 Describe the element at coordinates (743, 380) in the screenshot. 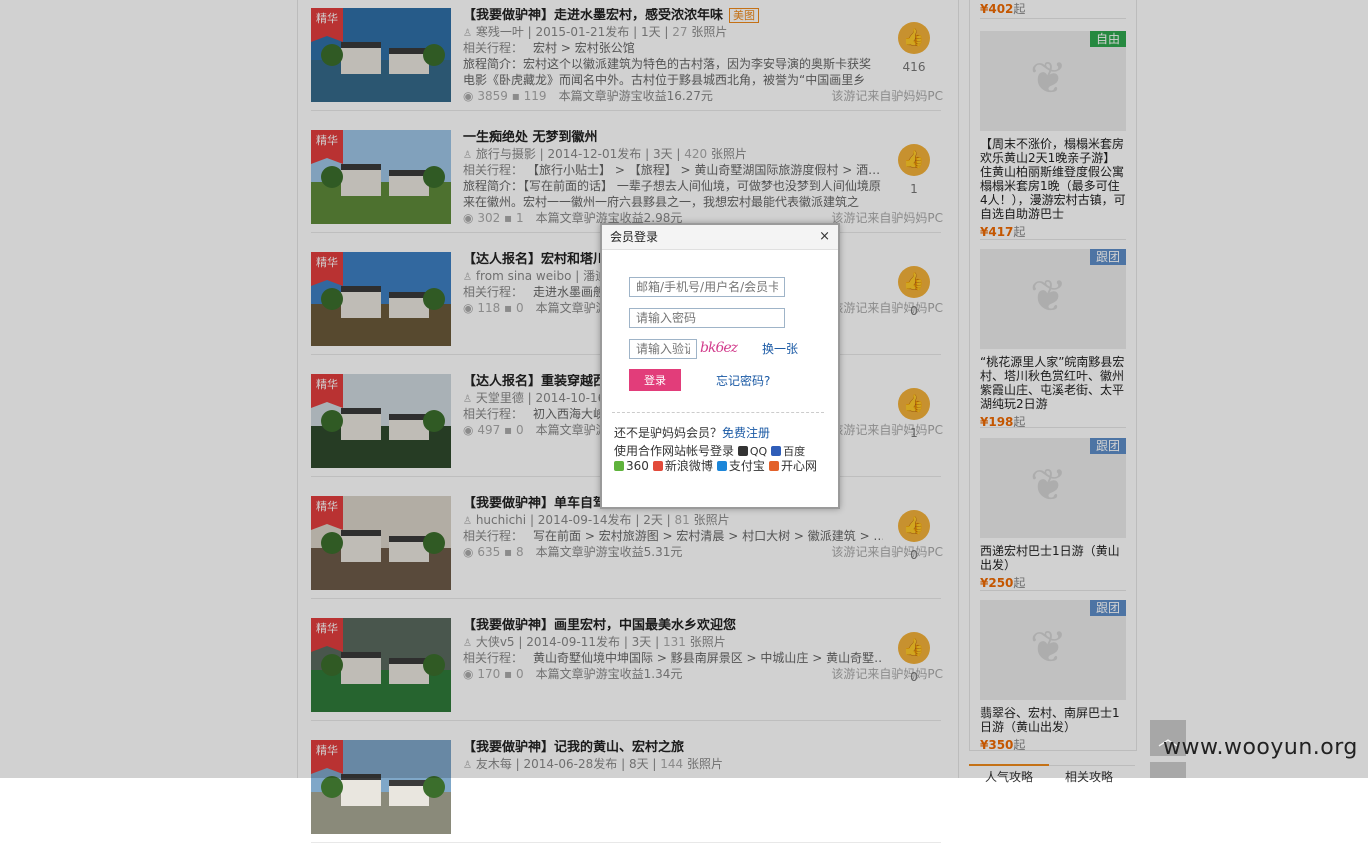

I see `forgot-password-link: 忘记密码?` at that location.